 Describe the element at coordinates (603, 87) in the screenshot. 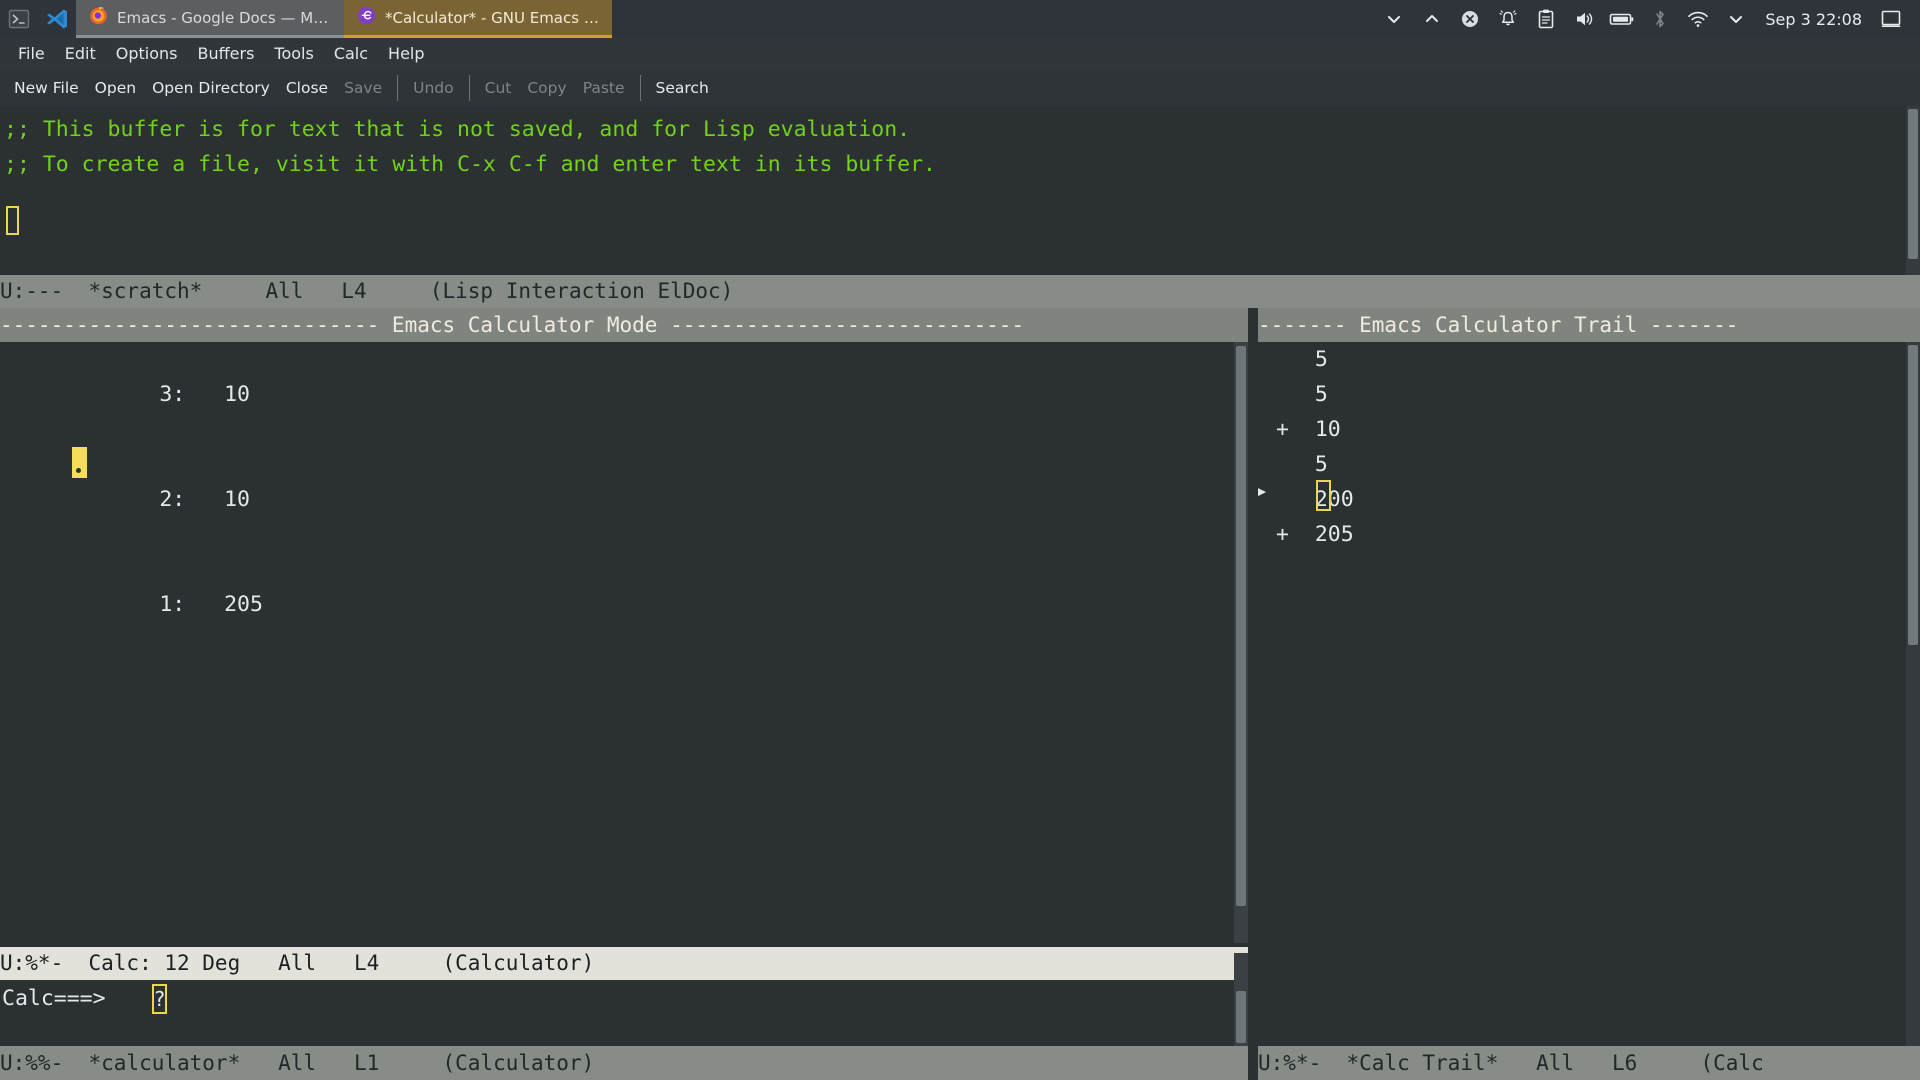

I see `toolbar-paste: Paste` at that location.